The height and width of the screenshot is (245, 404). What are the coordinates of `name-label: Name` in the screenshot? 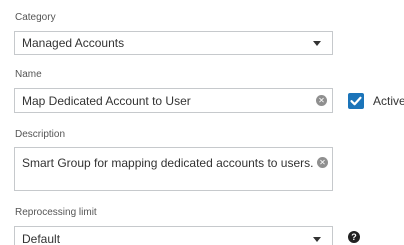 It's located at (28, 74).